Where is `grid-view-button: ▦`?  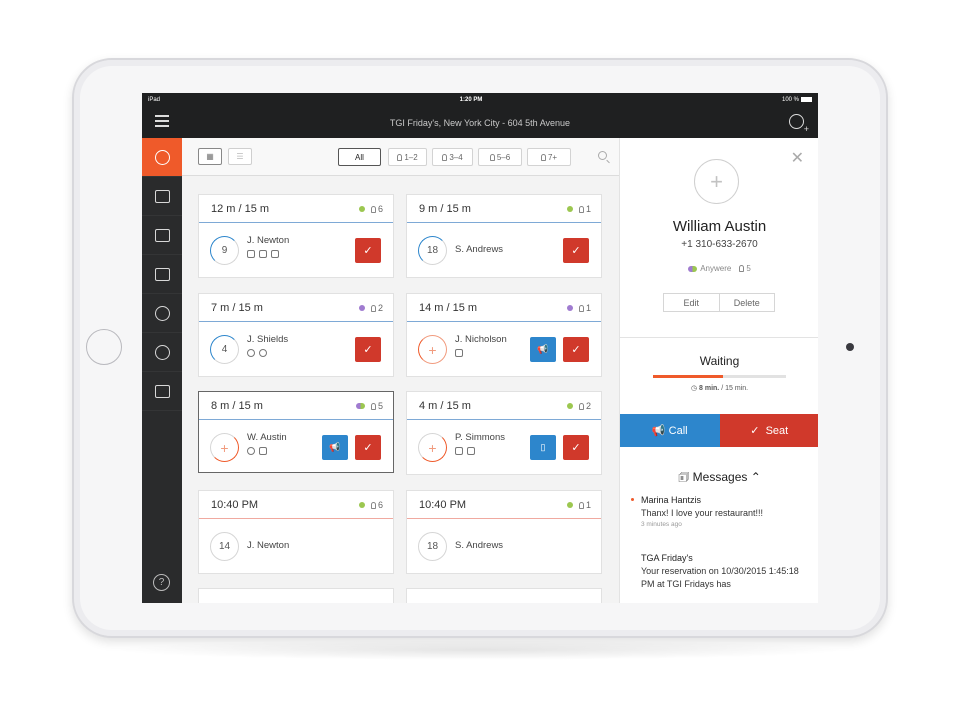 grid-view-button: ▦ is located at coordinates (210, 156).